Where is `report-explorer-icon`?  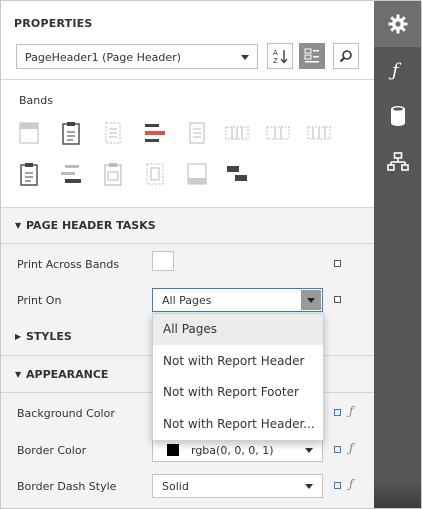
report-explorer-icon is located at coordinates (397, 161).